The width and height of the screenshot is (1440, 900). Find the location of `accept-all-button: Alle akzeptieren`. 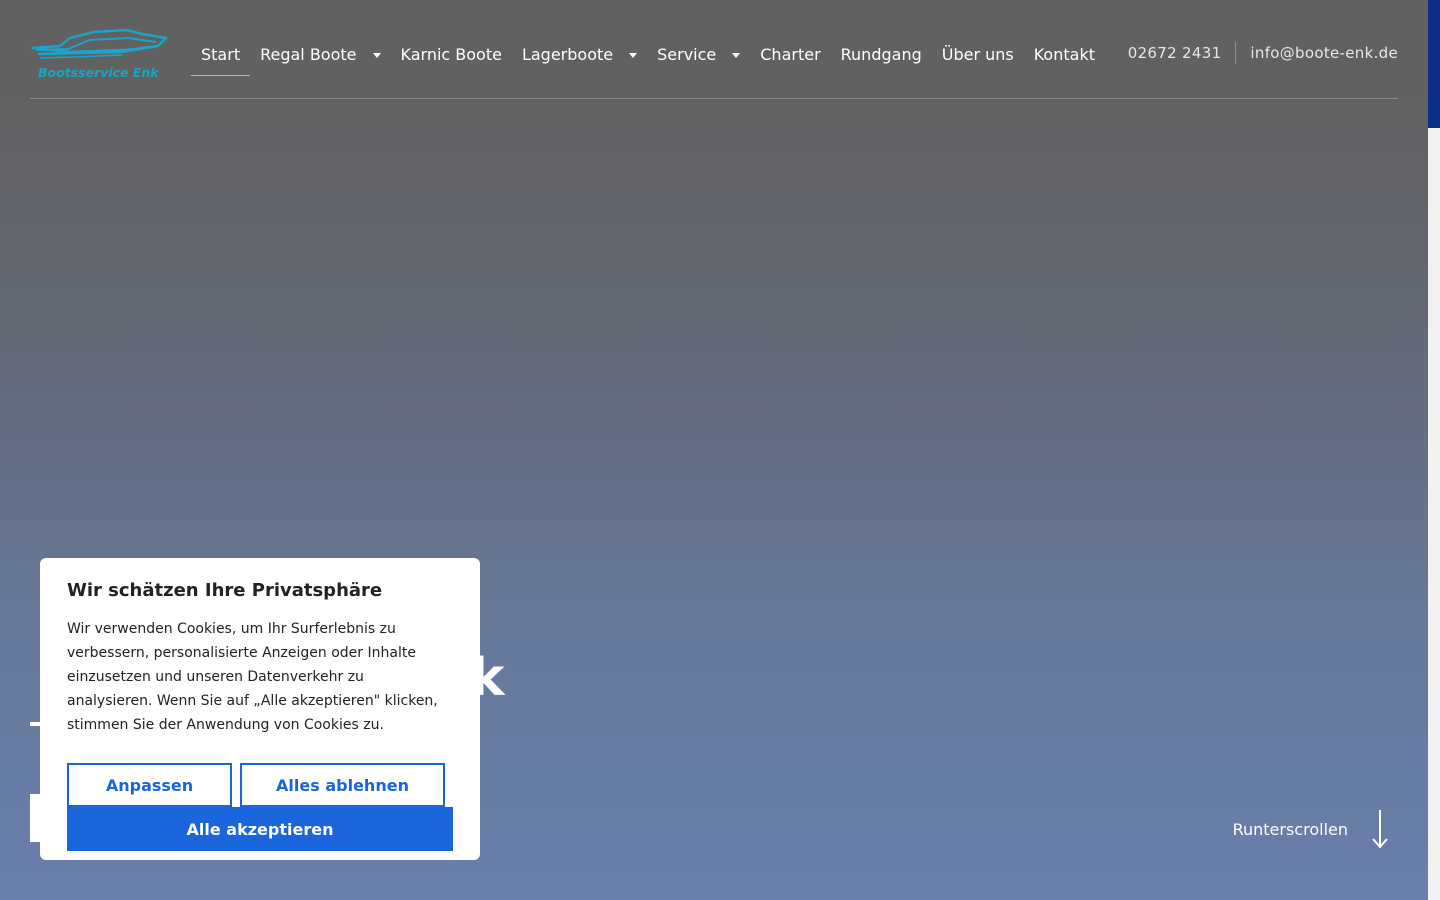

accept-all-button: Alle akzeptieren is located at coordinates (260, 829).